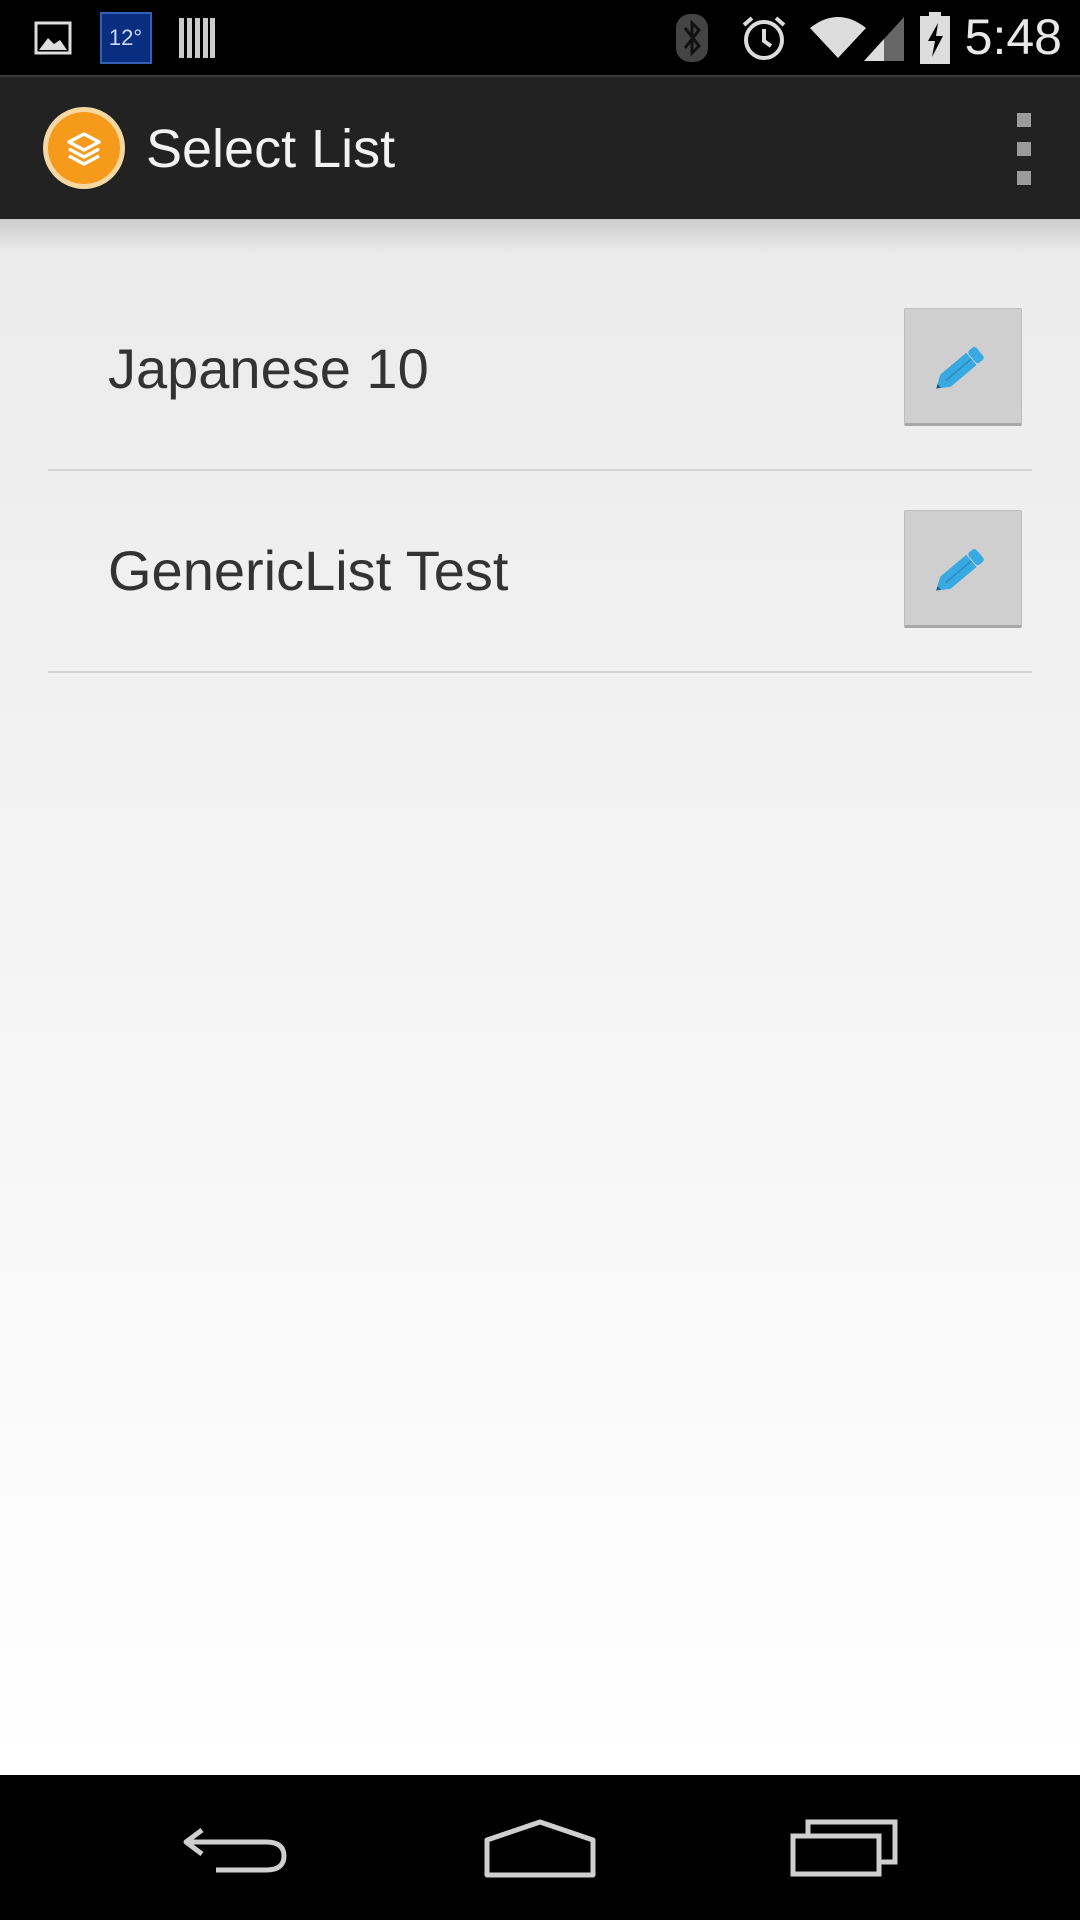 The width and height of the screenshot is (1080, 1920). I want to click on home-icon, so click(540, 1847).